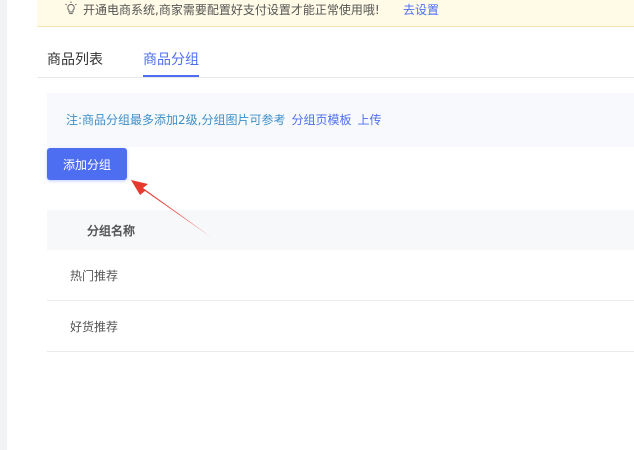 The height and width of the screenshot is (450, 634). What do you see at coordinates (87, 164) in the screenshot?
I see `add-group-button: 添加分组` at bounding box center [87, 164].